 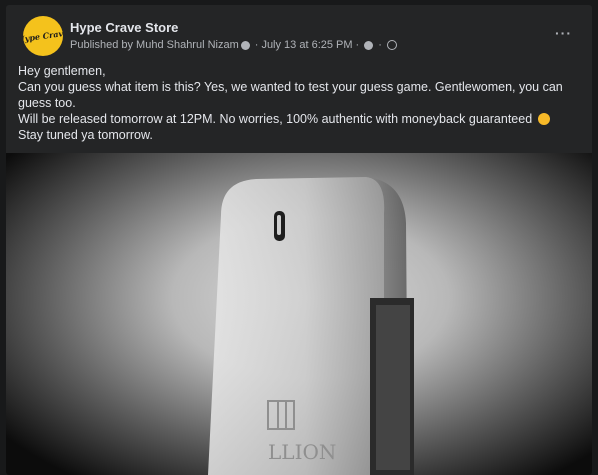 I want to click on post-text-line: Stay tuned ya tomorrow., so click(x=85, y=135).